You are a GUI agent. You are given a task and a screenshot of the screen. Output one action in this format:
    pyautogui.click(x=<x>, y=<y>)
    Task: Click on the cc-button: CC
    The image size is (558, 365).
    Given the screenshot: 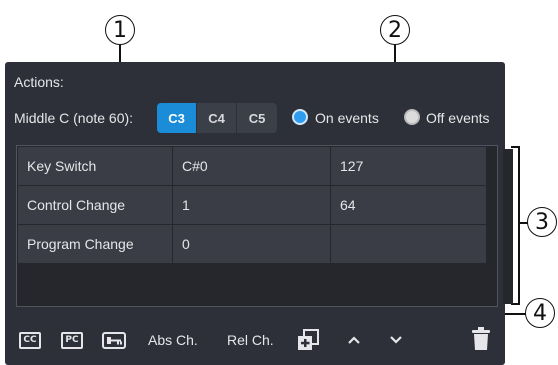 What is the action you would take?
    pyautogui.click(x=30, y=340)
    